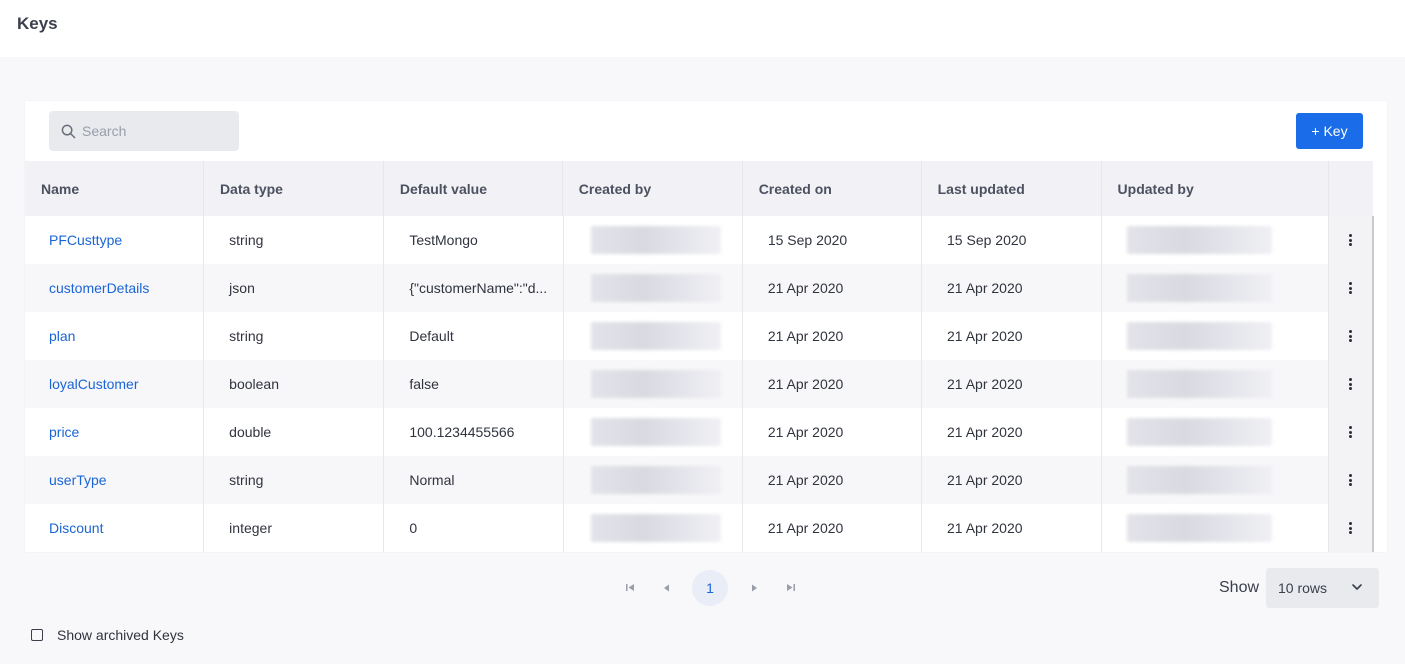 The height and width of the screenshot is (664, 1405). I want to click on data-type-cell: json, so click(294, 288).